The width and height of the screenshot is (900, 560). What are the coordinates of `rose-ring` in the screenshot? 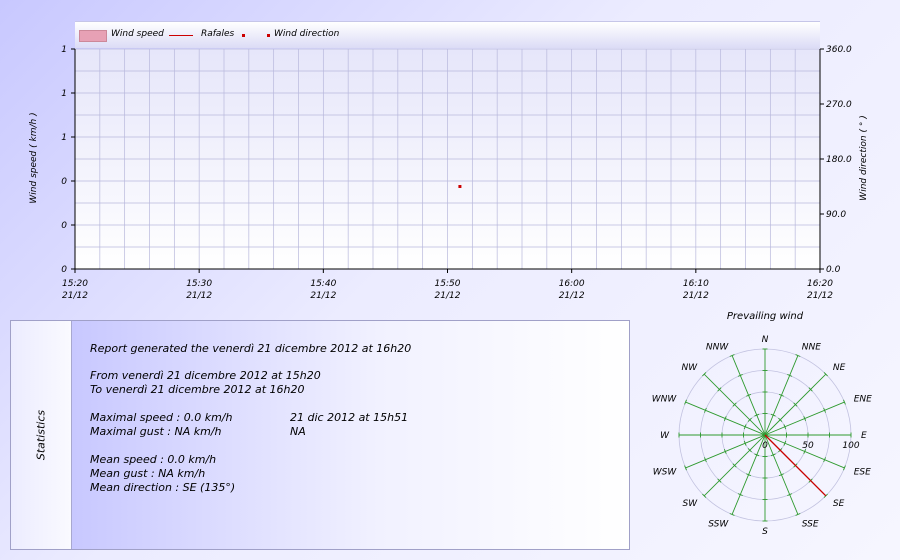 It's located at (765, 435).